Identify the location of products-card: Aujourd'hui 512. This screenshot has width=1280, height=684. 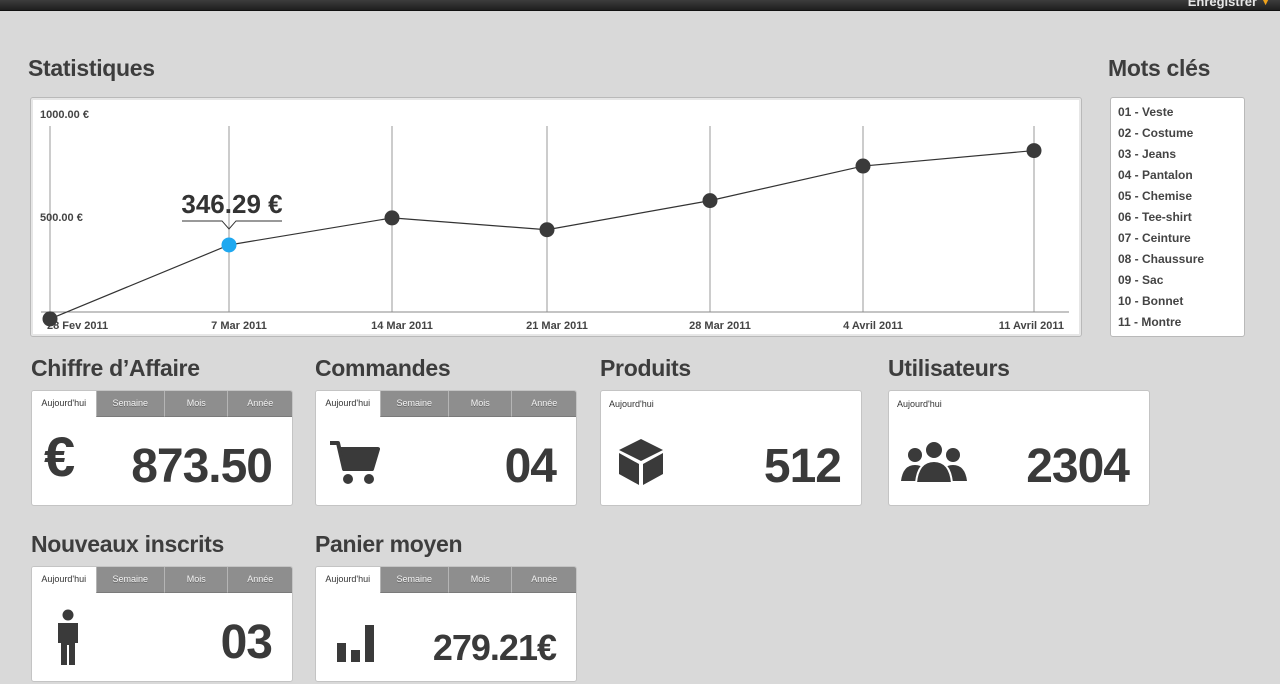
(731, 448).